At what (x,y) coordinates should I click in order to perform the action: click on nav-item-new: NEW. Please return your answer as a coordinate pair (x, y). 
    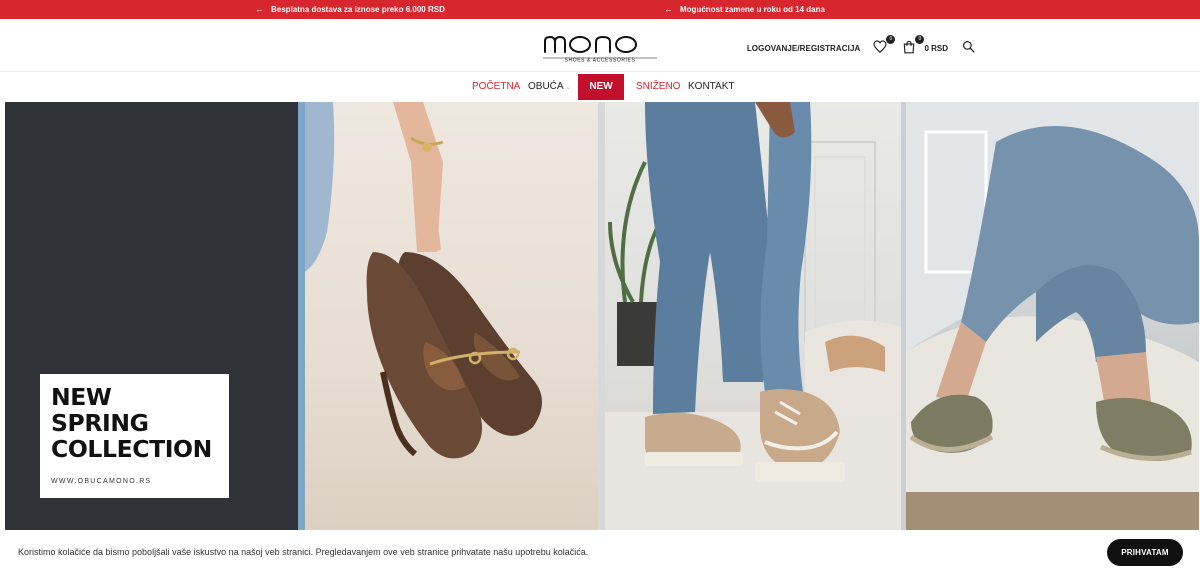
    Looking at the image, I should click on (601, 87).